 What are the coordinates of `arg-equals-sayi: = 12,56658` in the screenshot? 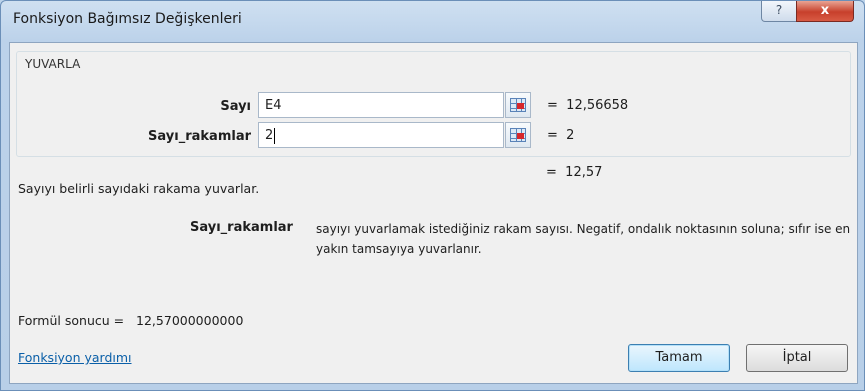 It's located at (588, 105).